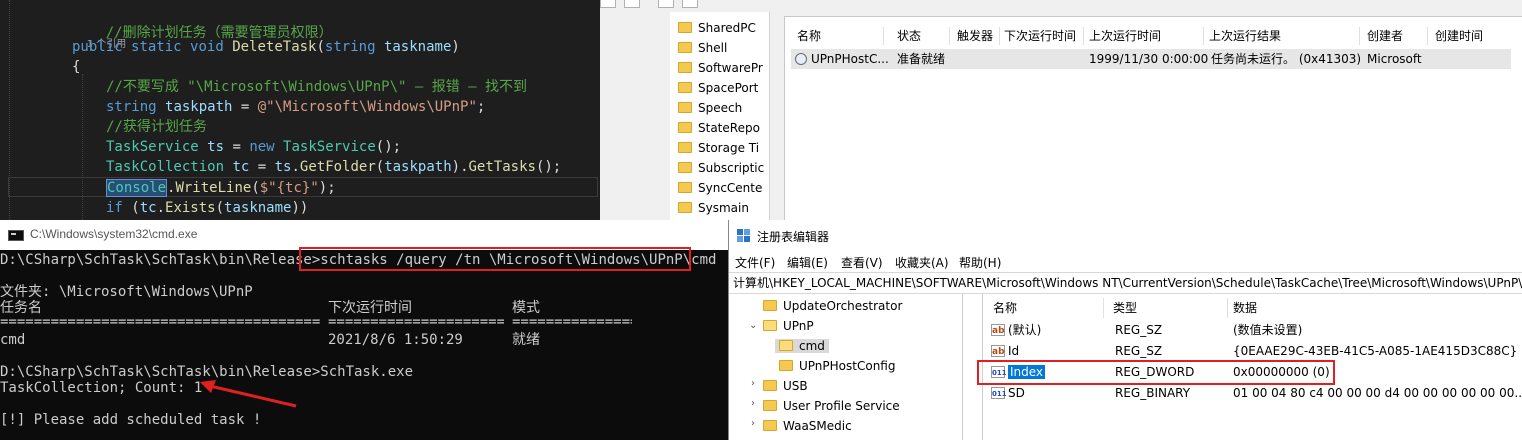 The image size is (1522, 440). Describe the element at coordinates (837, 366) in the screenshot. I see `tree-item-upnphostconfig: UPnPHostConfig` at that location.